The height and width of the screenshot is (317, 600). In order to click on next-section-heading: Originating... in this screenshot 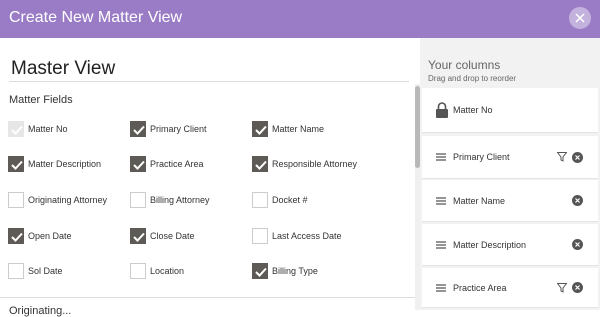, I will do `click(40, 311)`.